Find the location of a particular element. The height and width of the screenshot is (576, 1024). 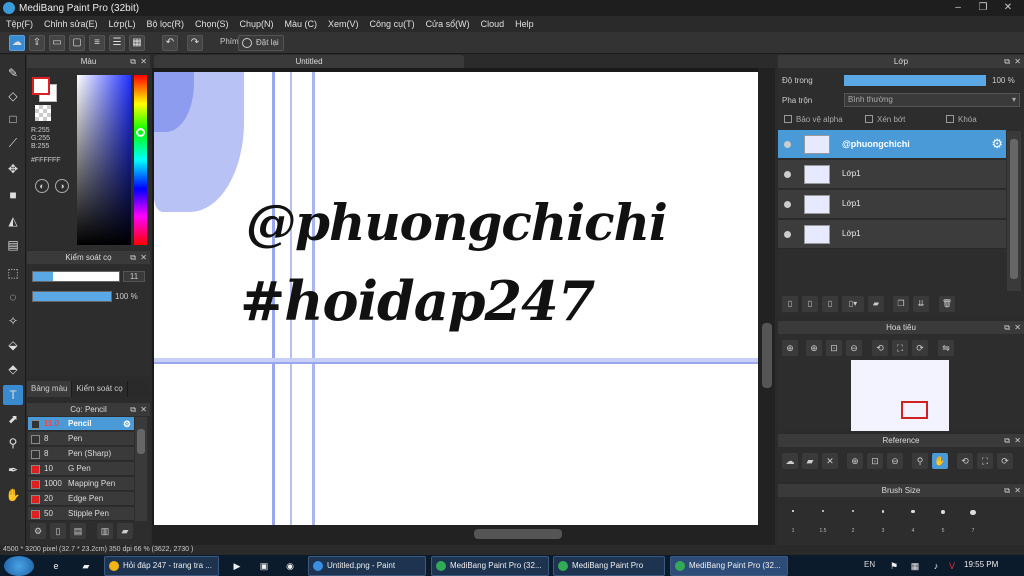

protect-alpha-checkbox: Bảo vệ alpha is located at coordinates (813, 119).